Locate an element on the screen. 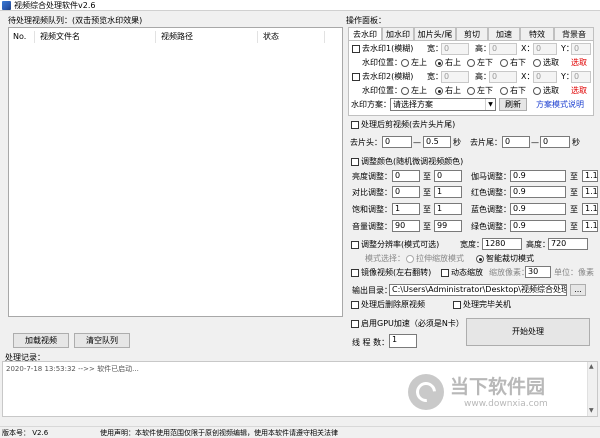 The width and height of the screenshot is (600, 438). chevron-down-icon: ▼ is located at coordinates (490, 104).